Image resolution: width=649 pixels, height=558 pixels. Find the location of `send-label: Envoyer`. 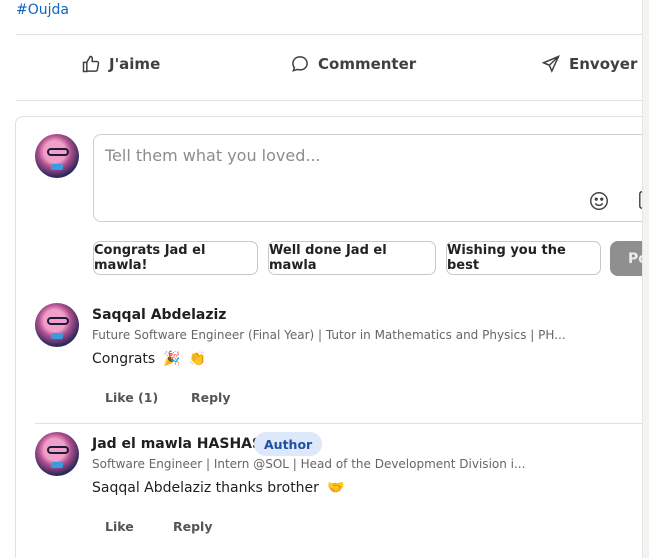

send-label: Envoyer is located at coordinates (603, 64).